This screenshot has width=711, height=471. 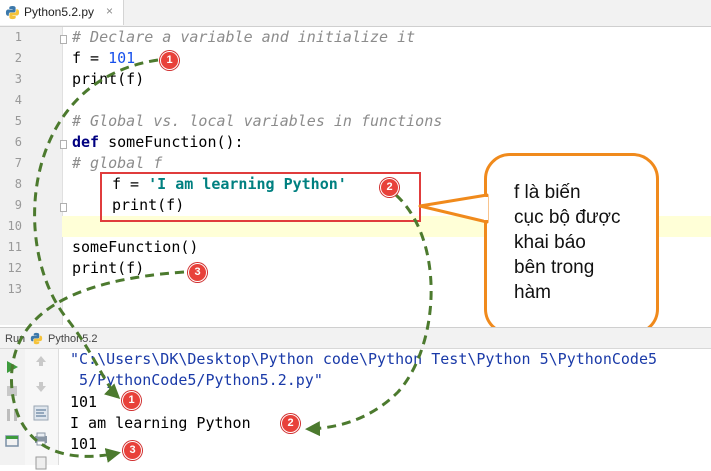 I want to click on scroll-down-icon, so click(x=41, y=387).